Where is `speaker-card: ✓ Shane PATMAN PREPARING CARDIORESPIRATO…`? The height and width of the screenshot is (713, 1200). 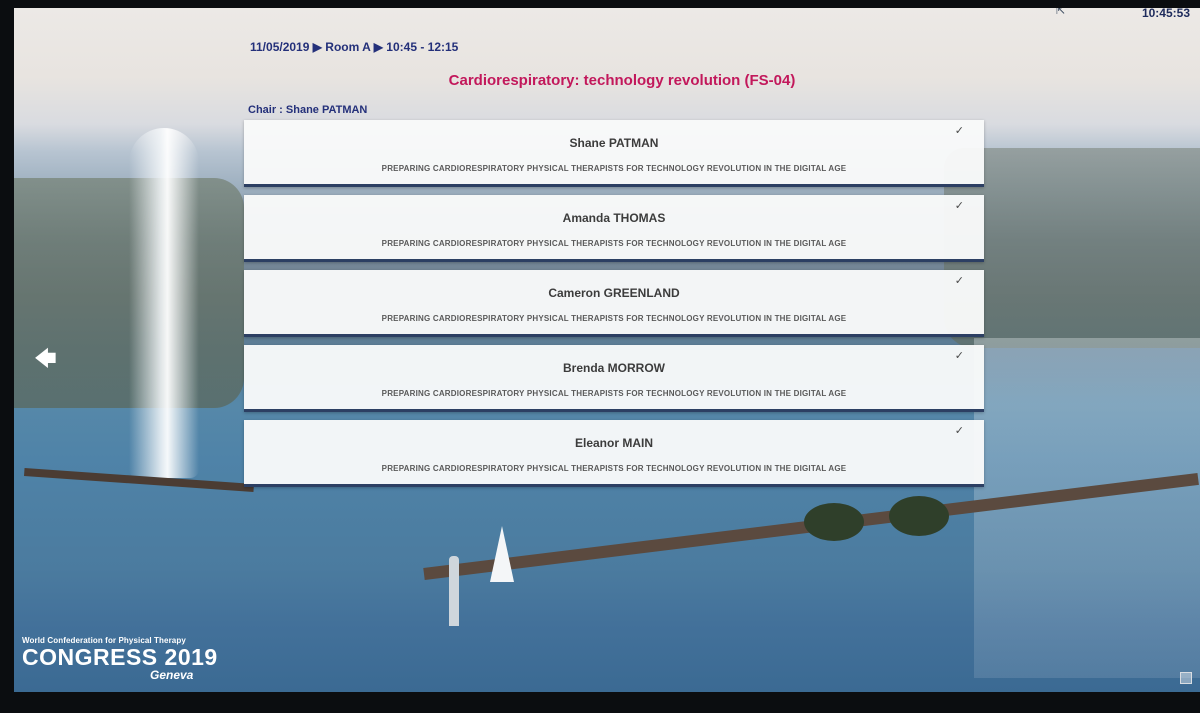 speaker-card: ✓ Shane PATMAN PREPARING CARDIORESPIRATO… is located at coordinates (614, 153).